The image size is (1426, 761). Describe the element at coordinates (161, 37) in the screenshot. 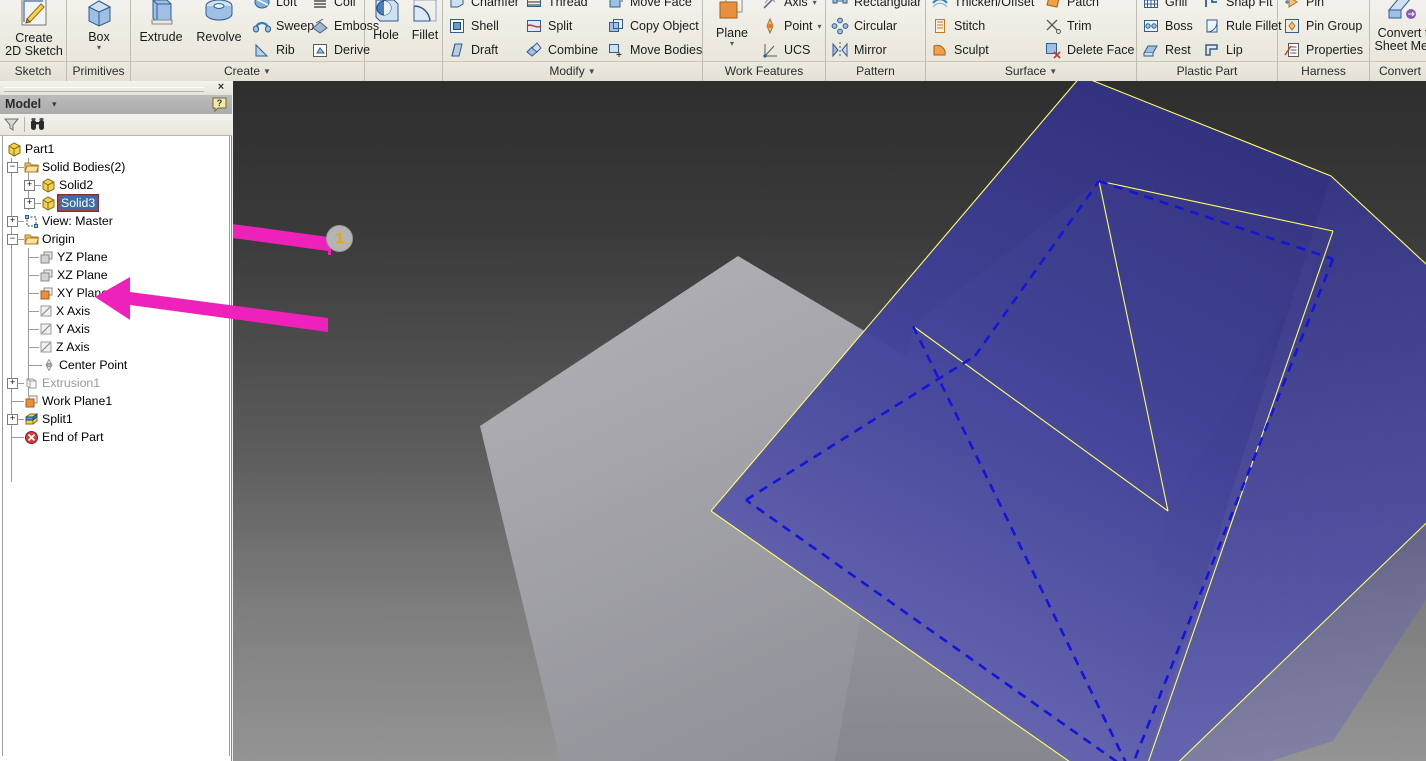

I see `extrude-label: Extrude` at that location.